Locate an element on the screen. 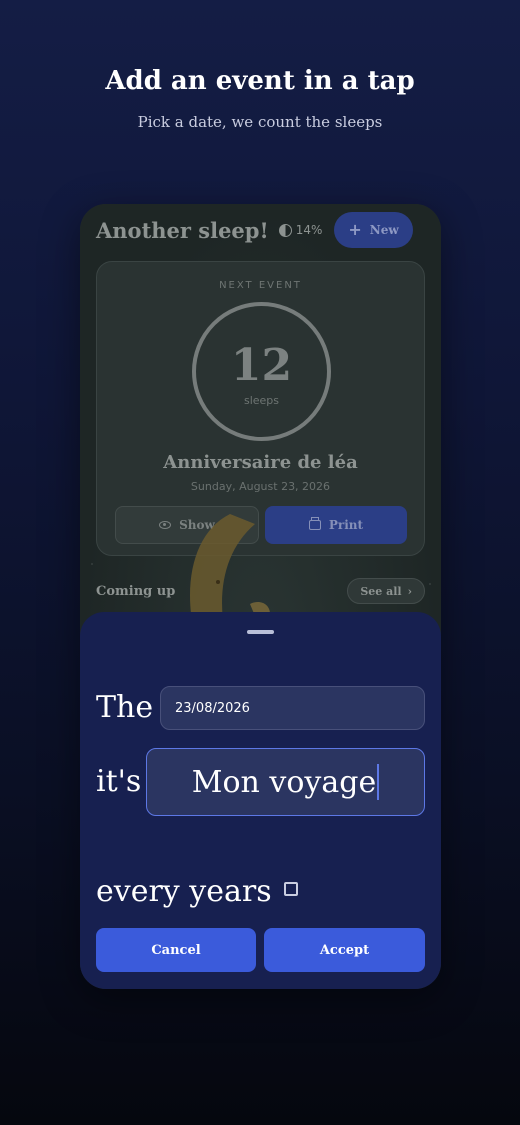  date-input: 23/08/2026 is located at coordinates (292, 708).